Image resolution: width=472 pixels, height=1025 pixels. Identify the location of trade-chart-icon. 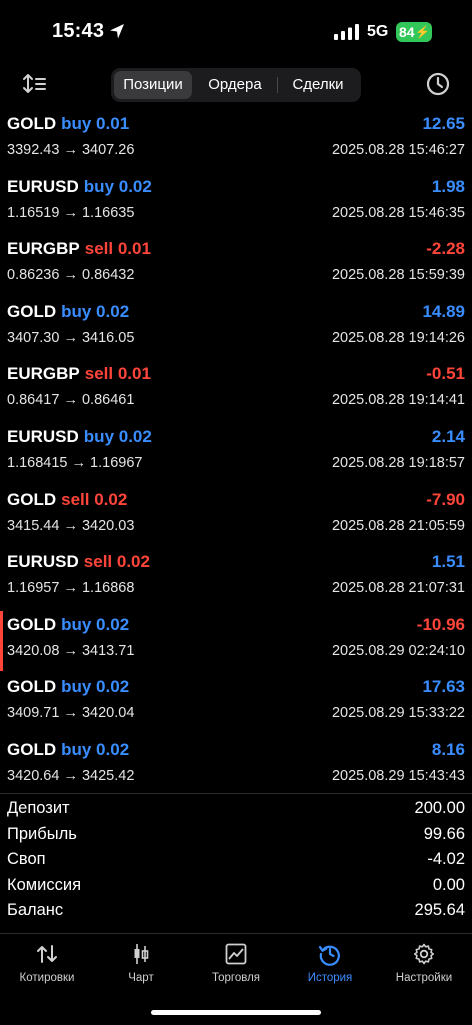
(236, 954).